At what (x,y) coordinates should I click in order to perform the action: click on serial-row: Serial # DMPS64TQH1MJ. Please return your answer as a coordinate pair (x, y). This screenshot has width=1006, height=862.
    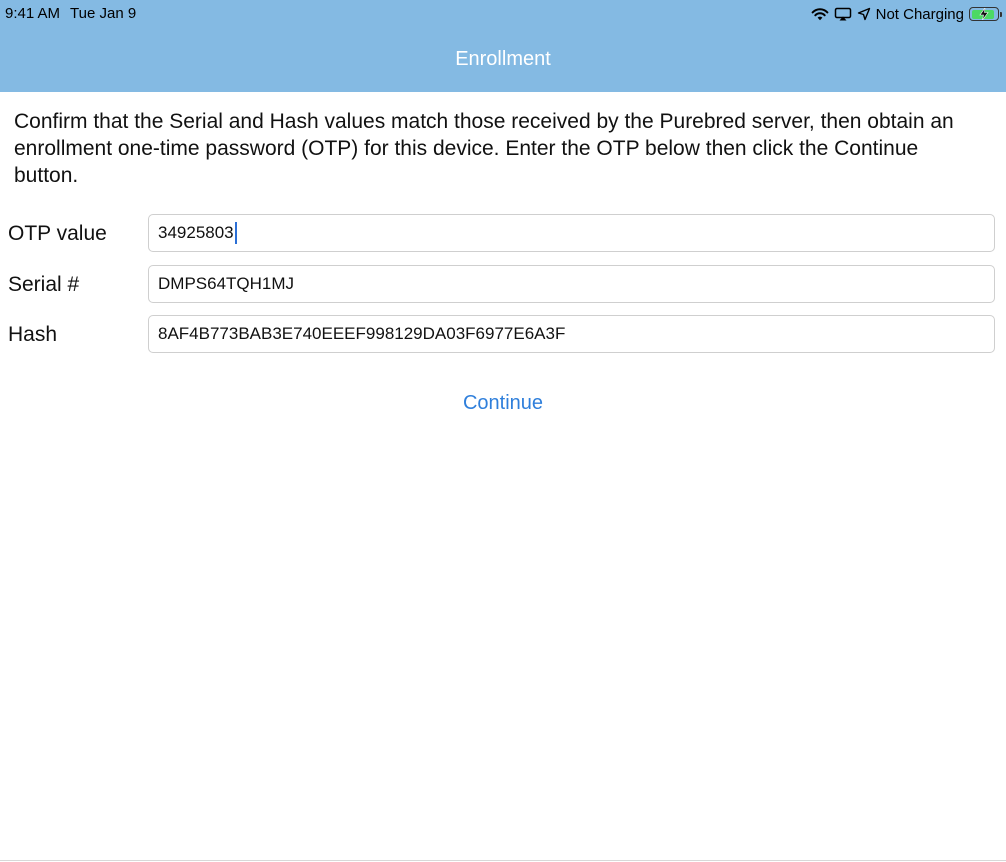
    Looking at the image, I should click on (503, 285).